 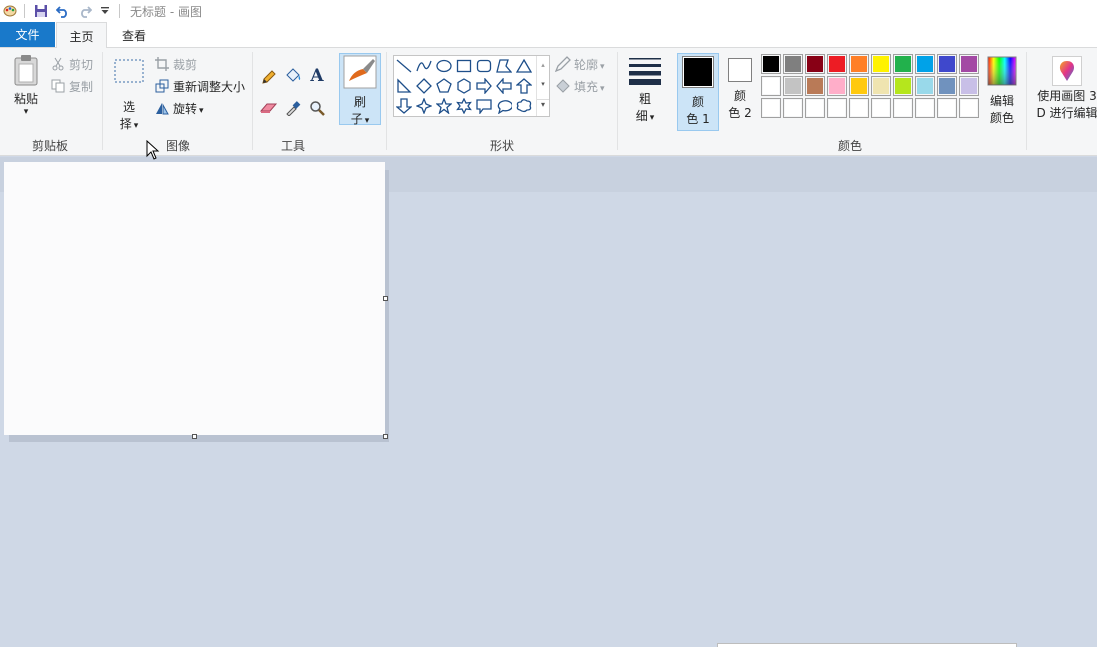 I want to click on canvas-resize-handle-bottom, so click(x=194, y=436).